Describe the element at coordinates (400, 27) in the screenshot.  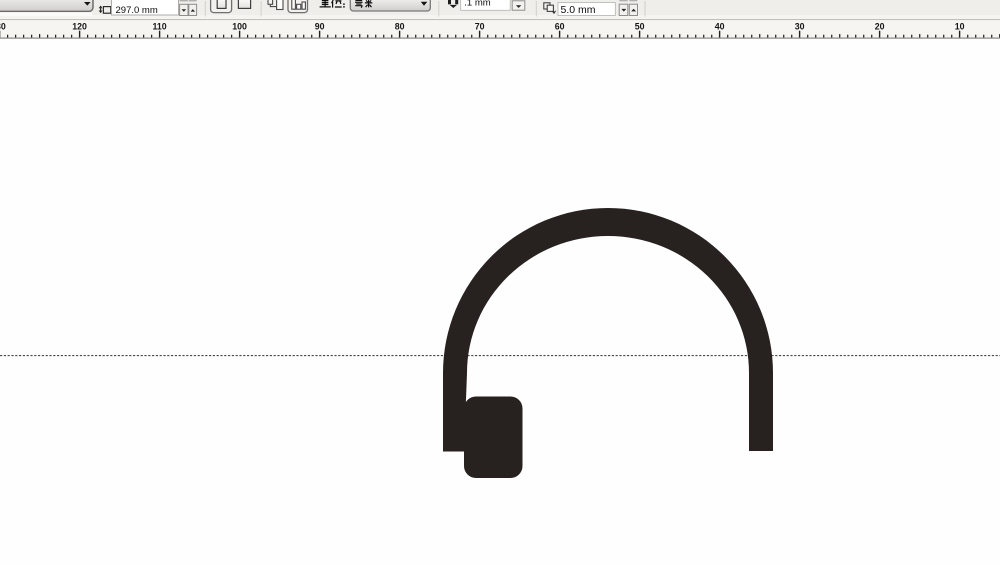
I see `svg-text: 80` at that location.